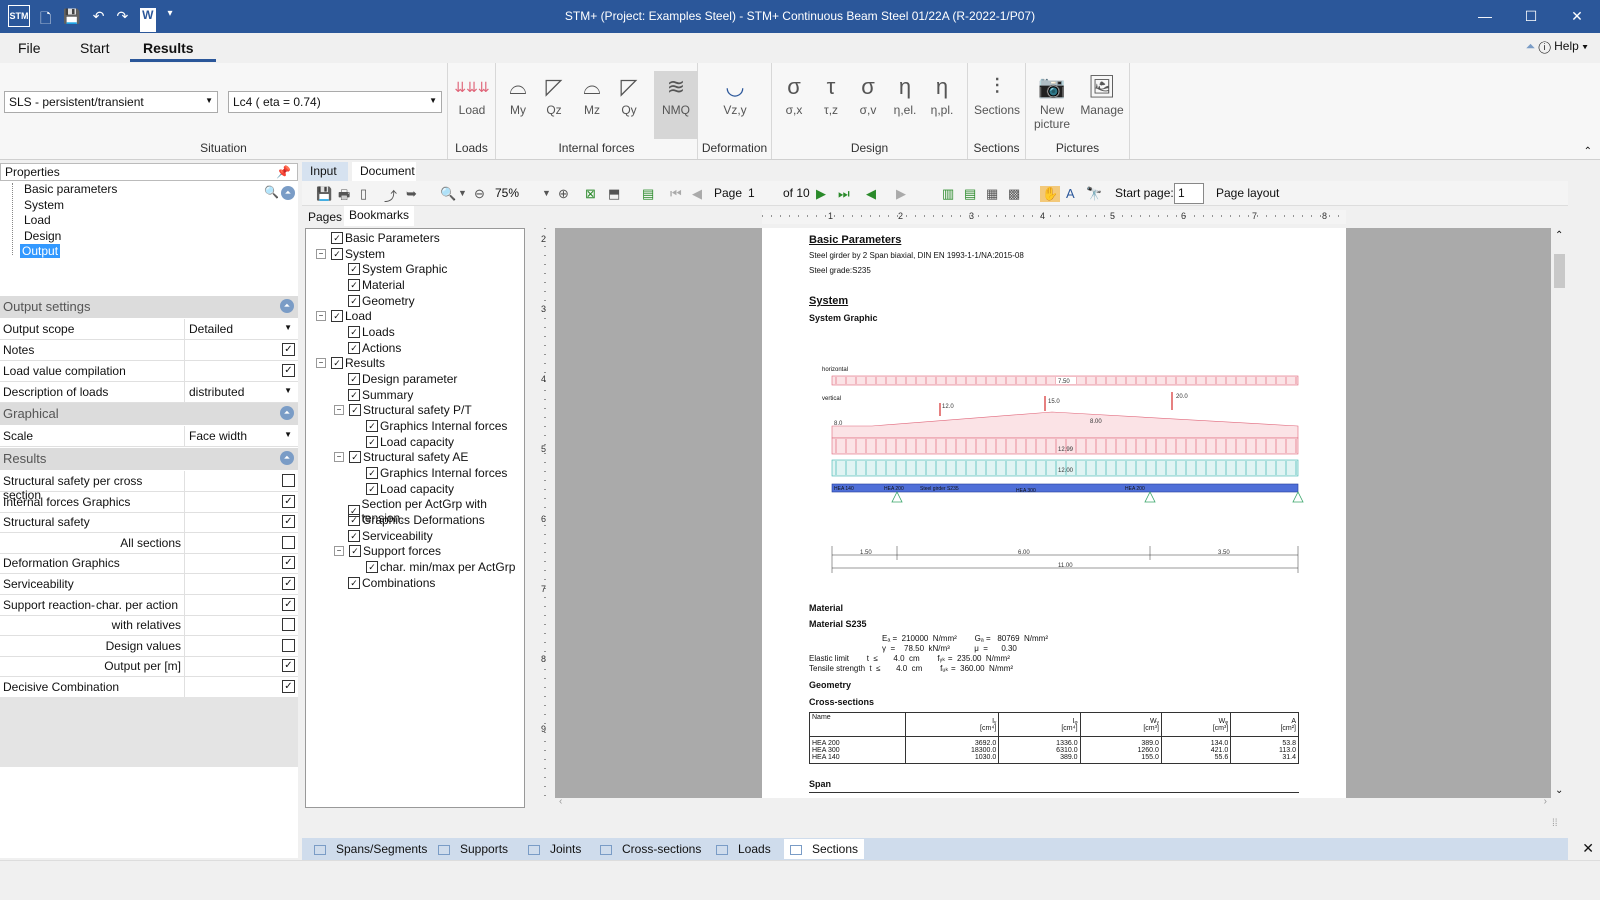 The height and width of the screenshot is (900, 1600). What do you see at coordinates (271, 192) in the screenshot?
I see `search-icon: 🔍` at bounding box center [271, 192].